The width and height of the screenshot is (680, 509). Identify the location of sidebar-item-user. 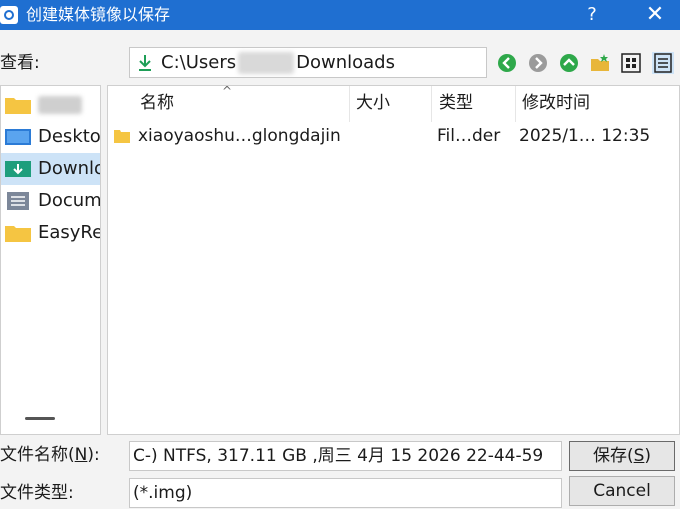
(50, 105).